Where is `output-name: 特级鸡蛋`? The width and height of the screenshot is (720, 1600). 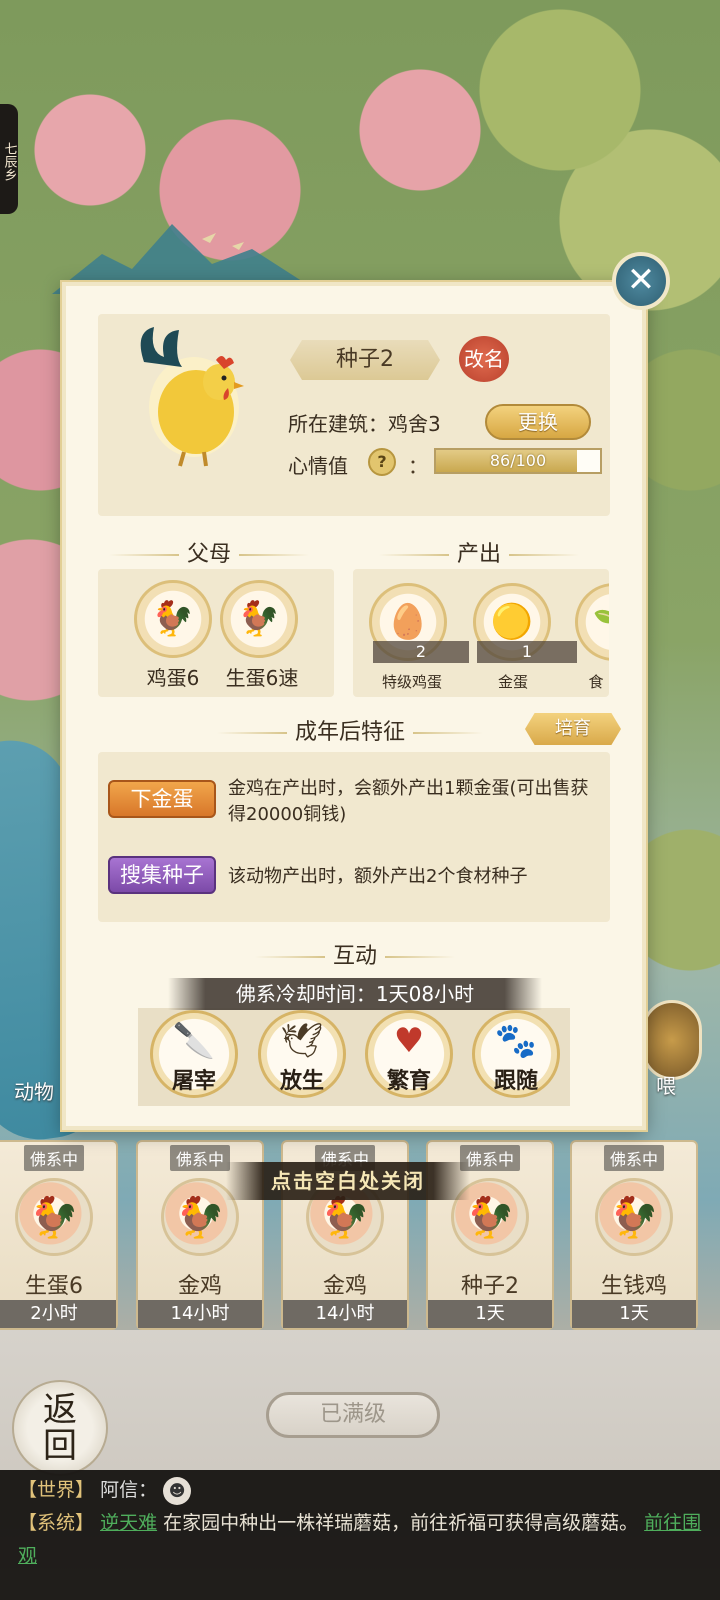 output-name: 特级鸡蛋 is located at coordinates (411, 682).